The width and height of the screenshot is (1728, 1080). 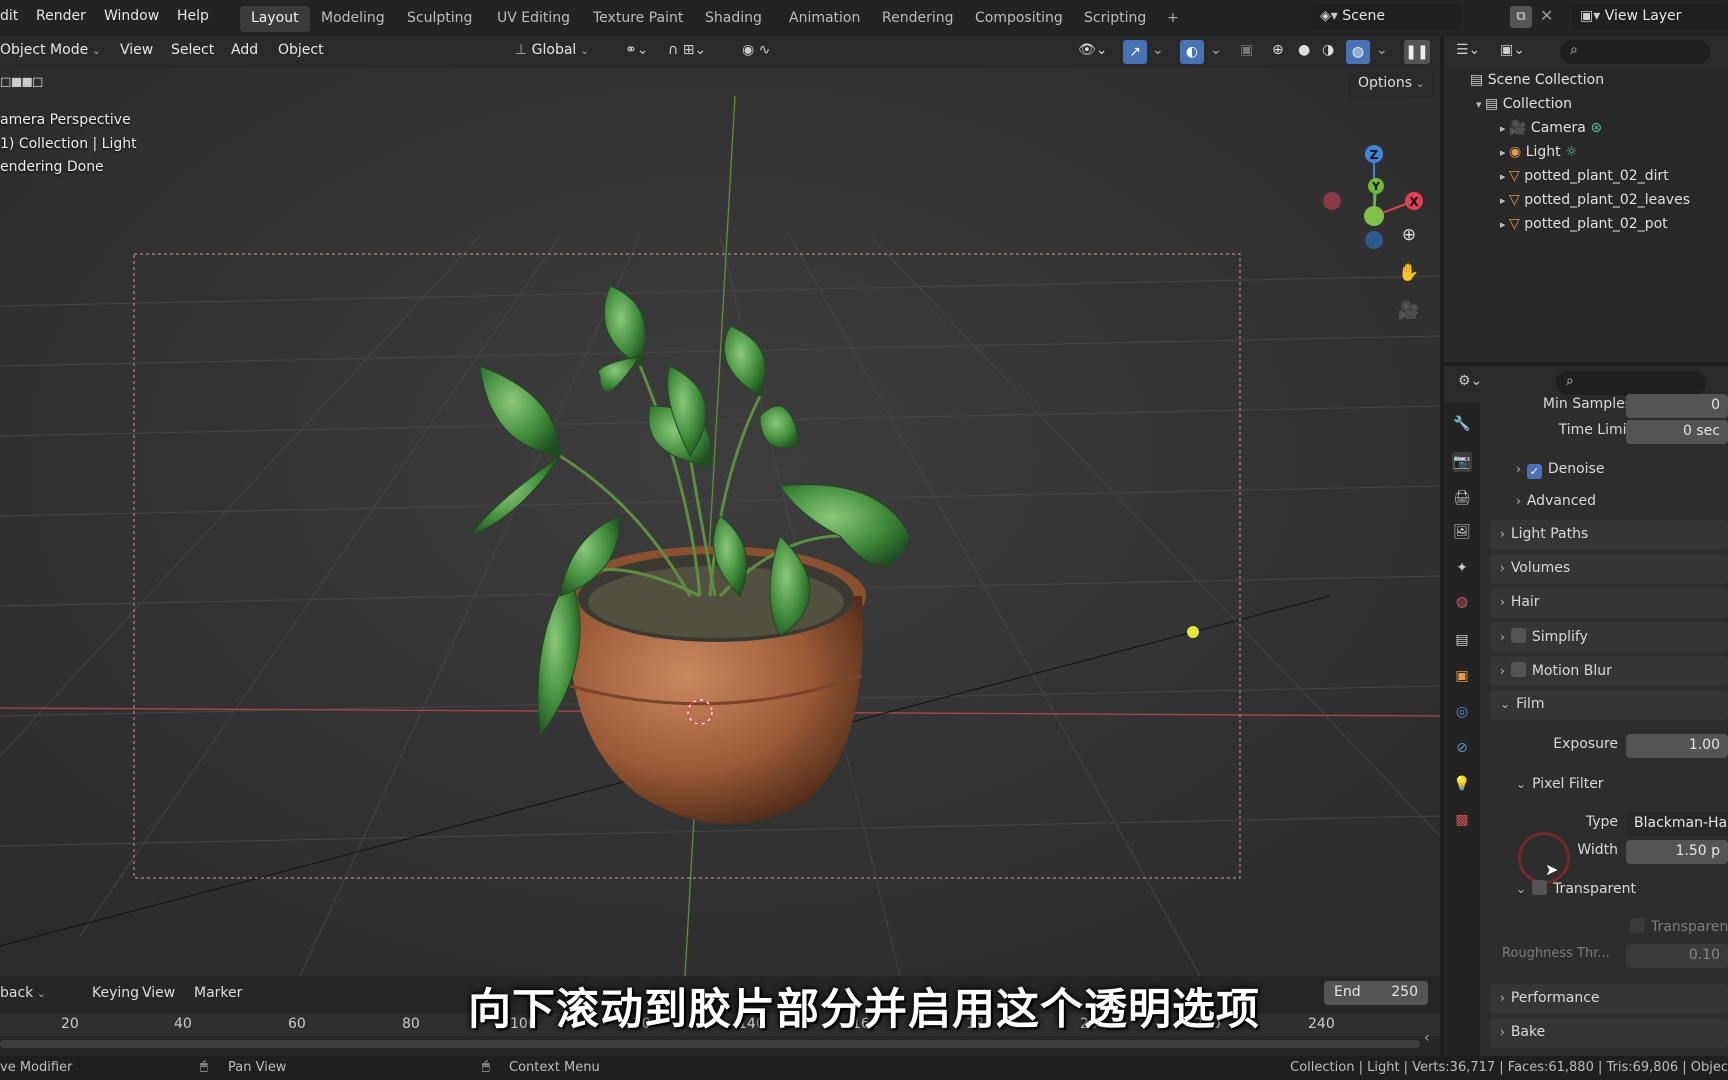 I want to click on tab-modeling: Modeling, so click(x=353, y=19).